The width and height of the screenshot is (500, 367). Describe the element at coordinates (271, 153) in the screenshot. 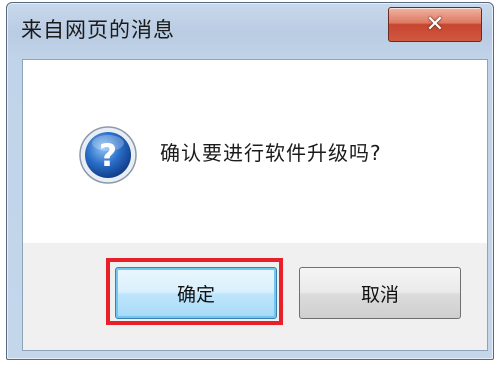

I see `message-text: 确认要进行软件升级吗?` at that location.